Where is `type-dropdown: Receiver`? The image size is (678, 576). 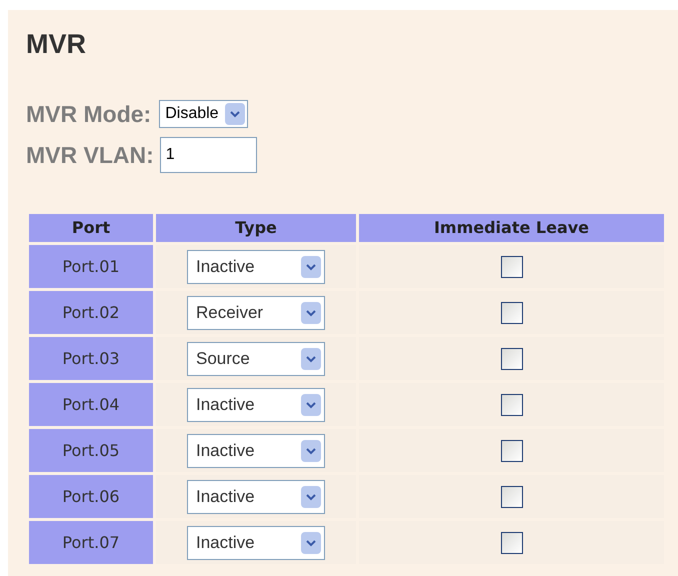
type-dropdown: Receiver is located at coordinates (256, 313).